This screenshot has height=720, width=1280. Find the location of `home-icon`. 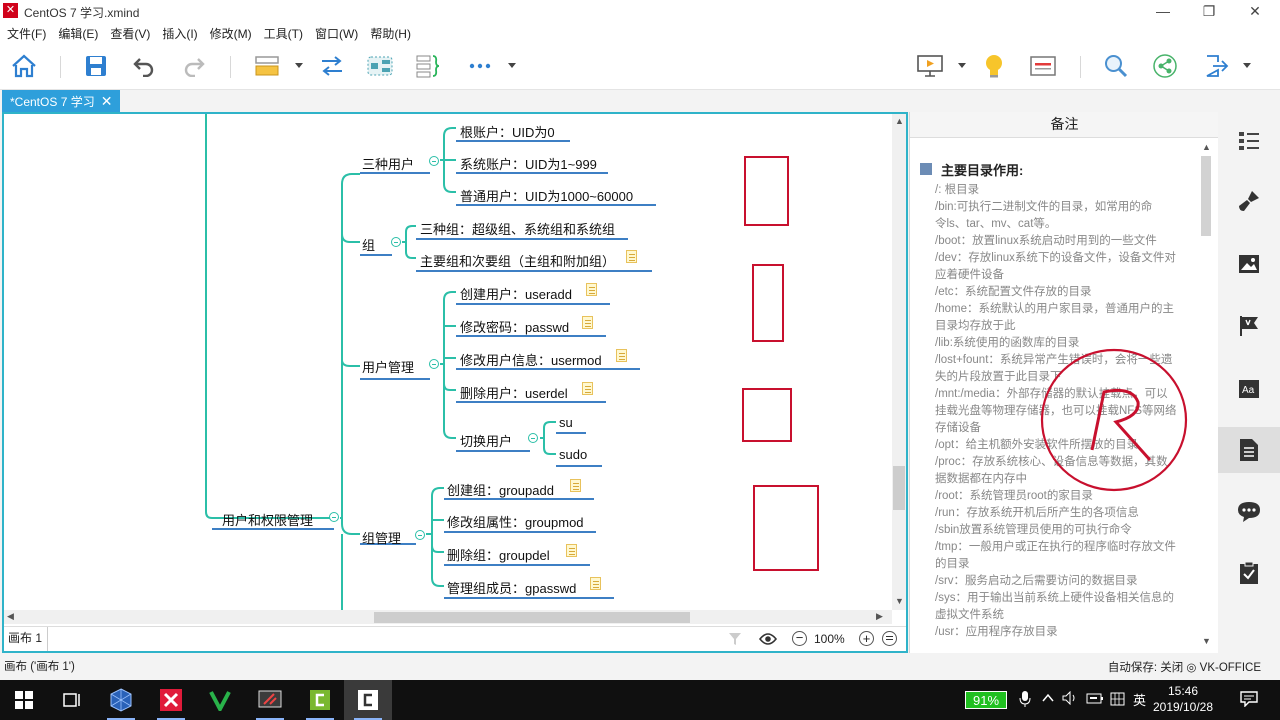

home-icon is located at coordinates (24, 66).